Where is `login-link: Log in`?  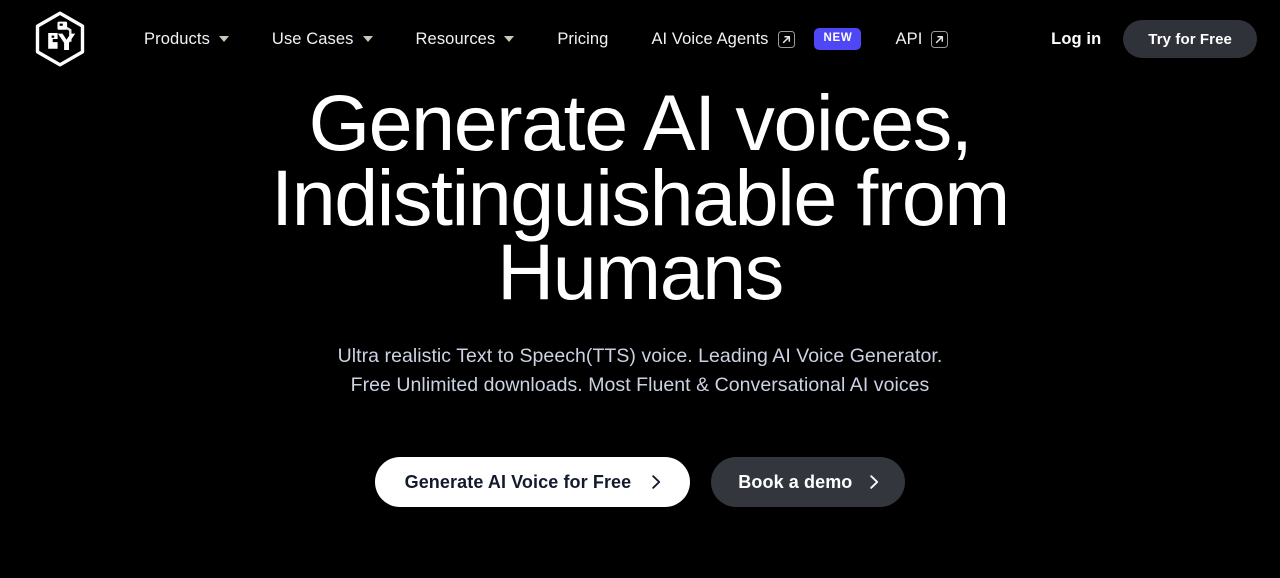 login-link: Log in is located at coordinates (1076, 39).